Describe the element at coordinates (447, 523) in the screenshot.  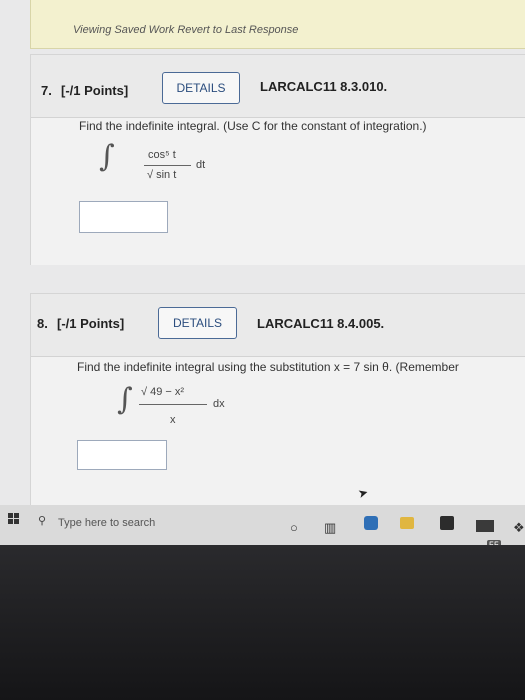
I see `store-icon` at that location.